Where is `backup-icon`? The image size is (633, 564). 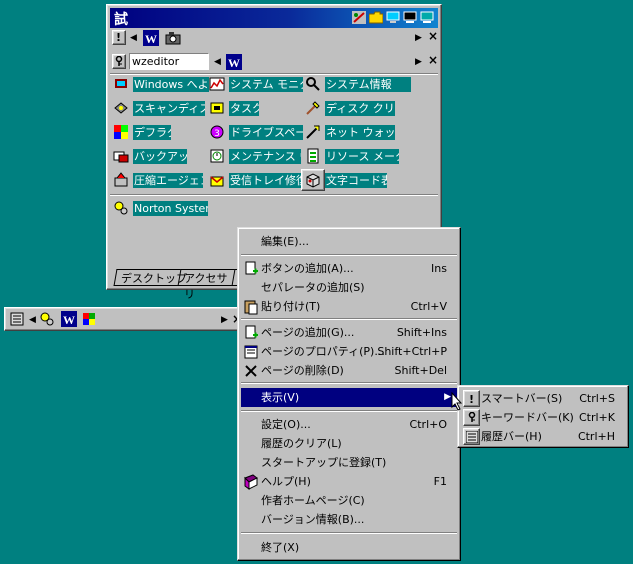
backup-icon is located at coordinates (121, 157).